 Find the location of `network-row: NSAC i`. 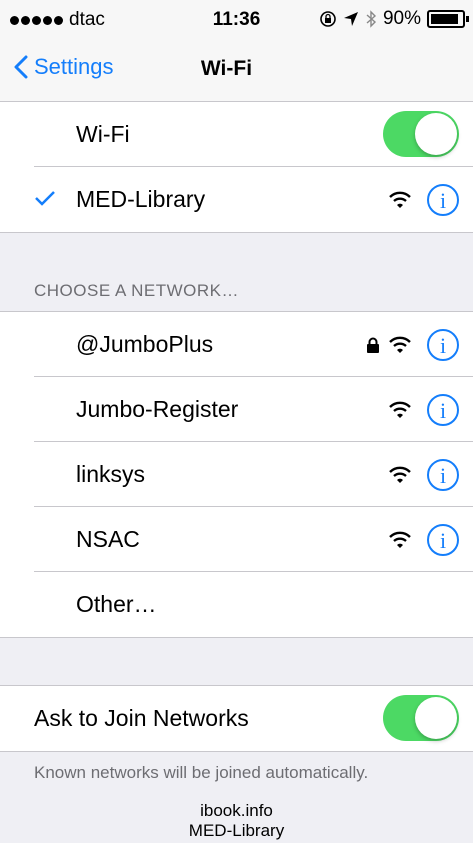

network-row: NSAC i is located at coordinates (236, 539).